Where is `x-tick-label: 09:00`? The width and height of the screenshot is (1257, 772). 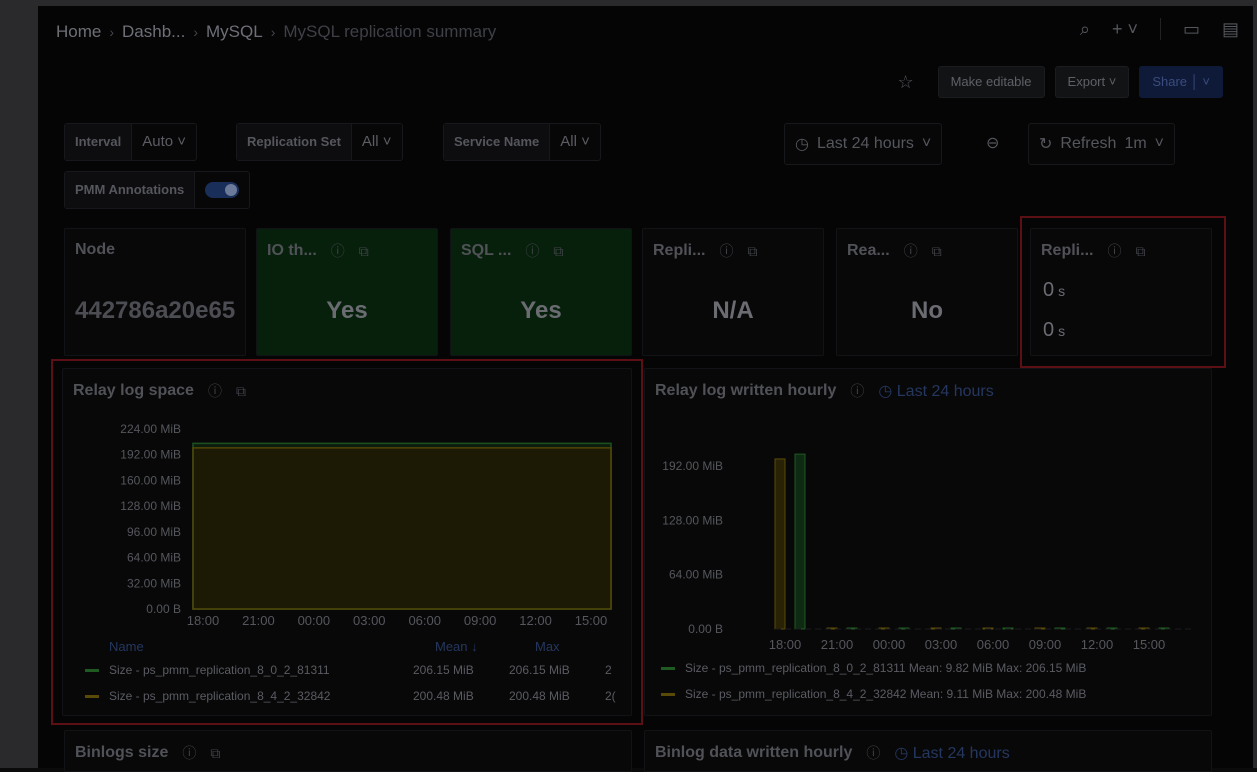 x-tick-label: 09:00 is located at coordinates (1045, 644).